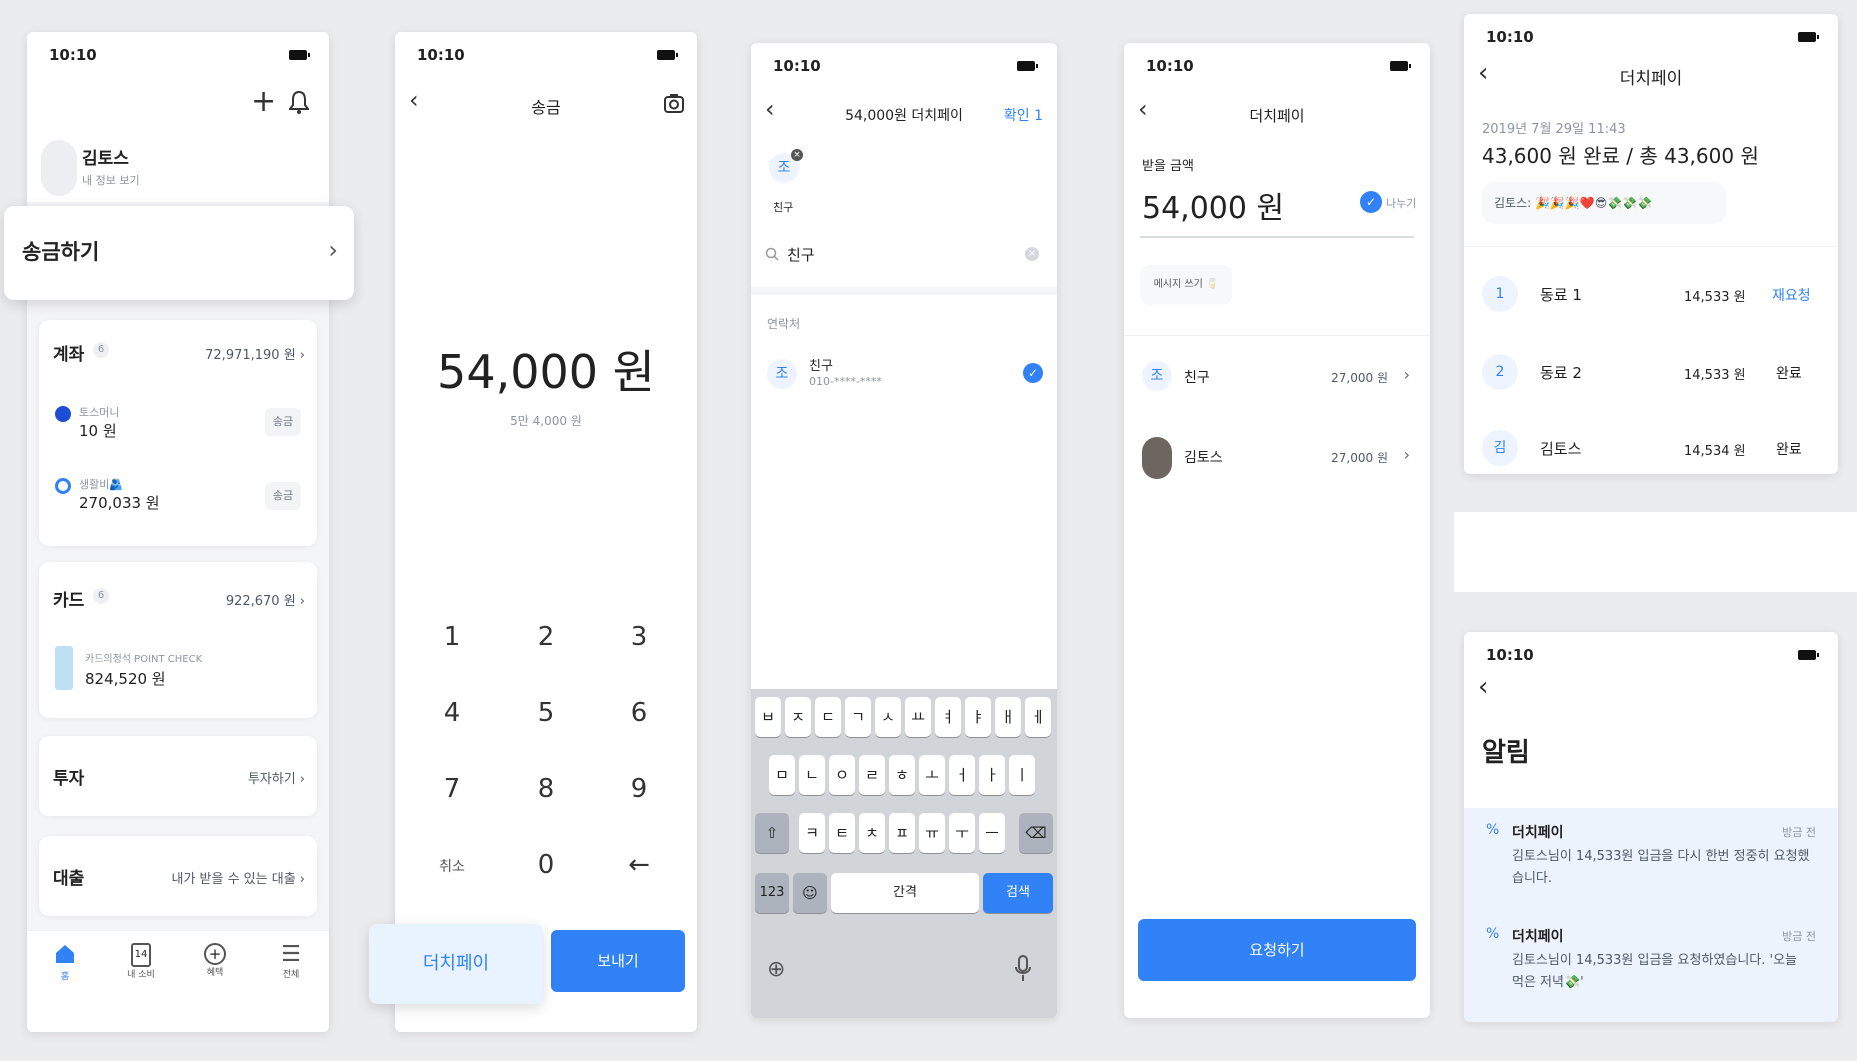 The height and width of the screenshot is (1061, 1857). What do you see at coordinates (905, 255) in the screenshot?
I see `search-bar: 친구 ×` at bounding box center [905, 255].